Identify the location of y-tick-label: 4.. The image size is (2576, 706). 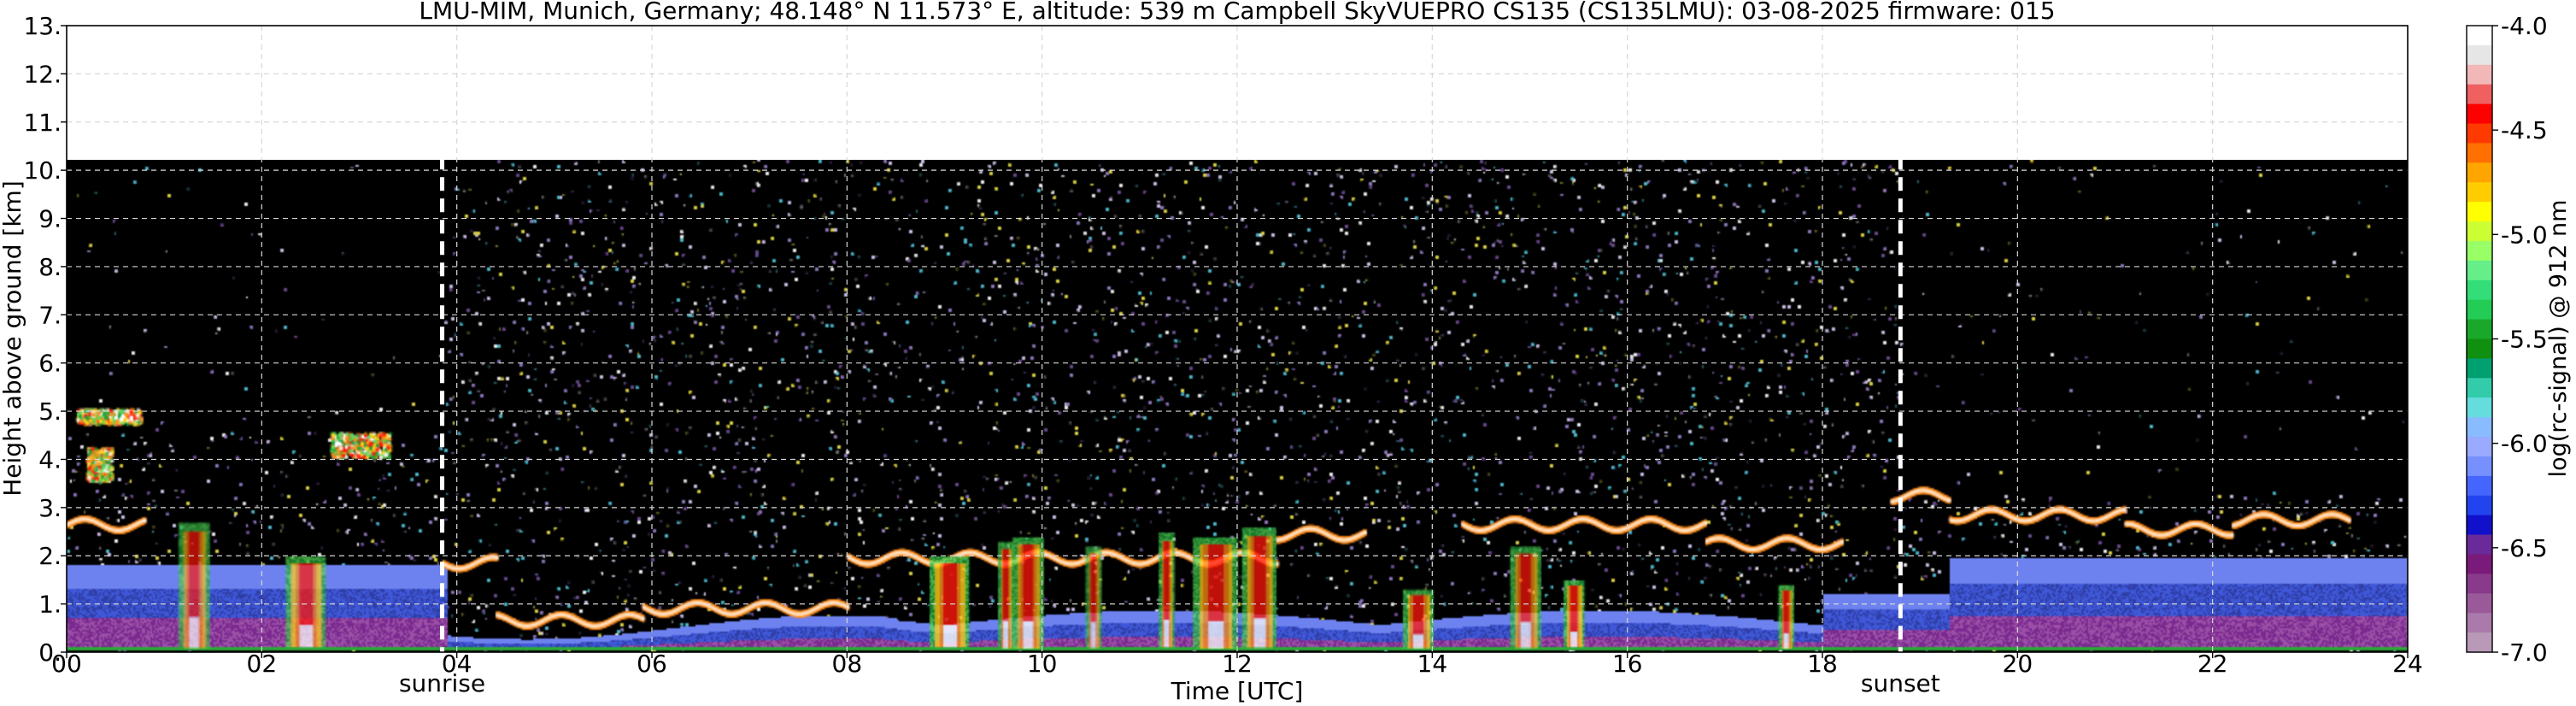
(50, 459).